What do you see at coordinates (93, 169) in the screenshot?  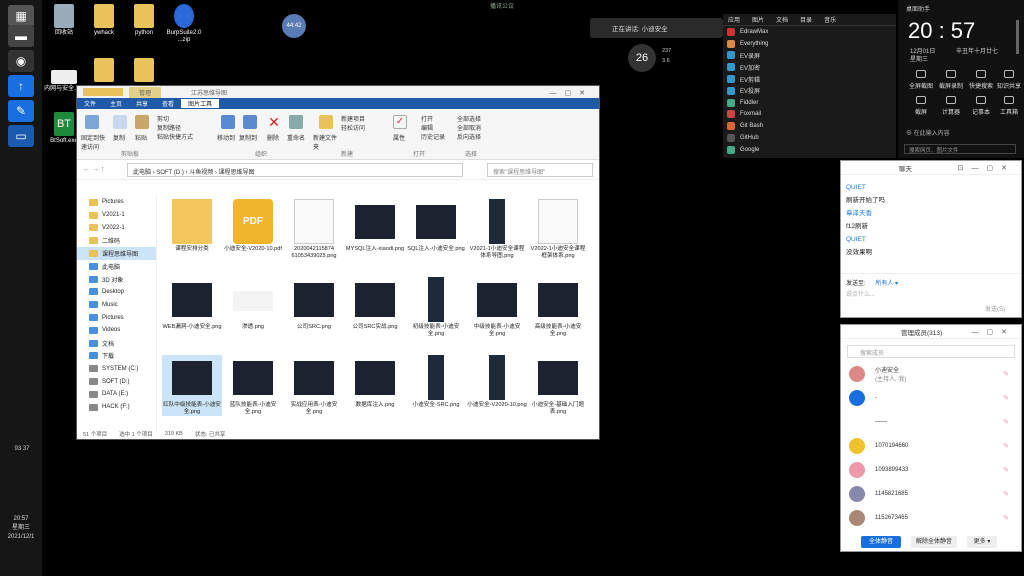 I see `nav-arrows-icon: ← → ↑` at bounding box center [93, 169].